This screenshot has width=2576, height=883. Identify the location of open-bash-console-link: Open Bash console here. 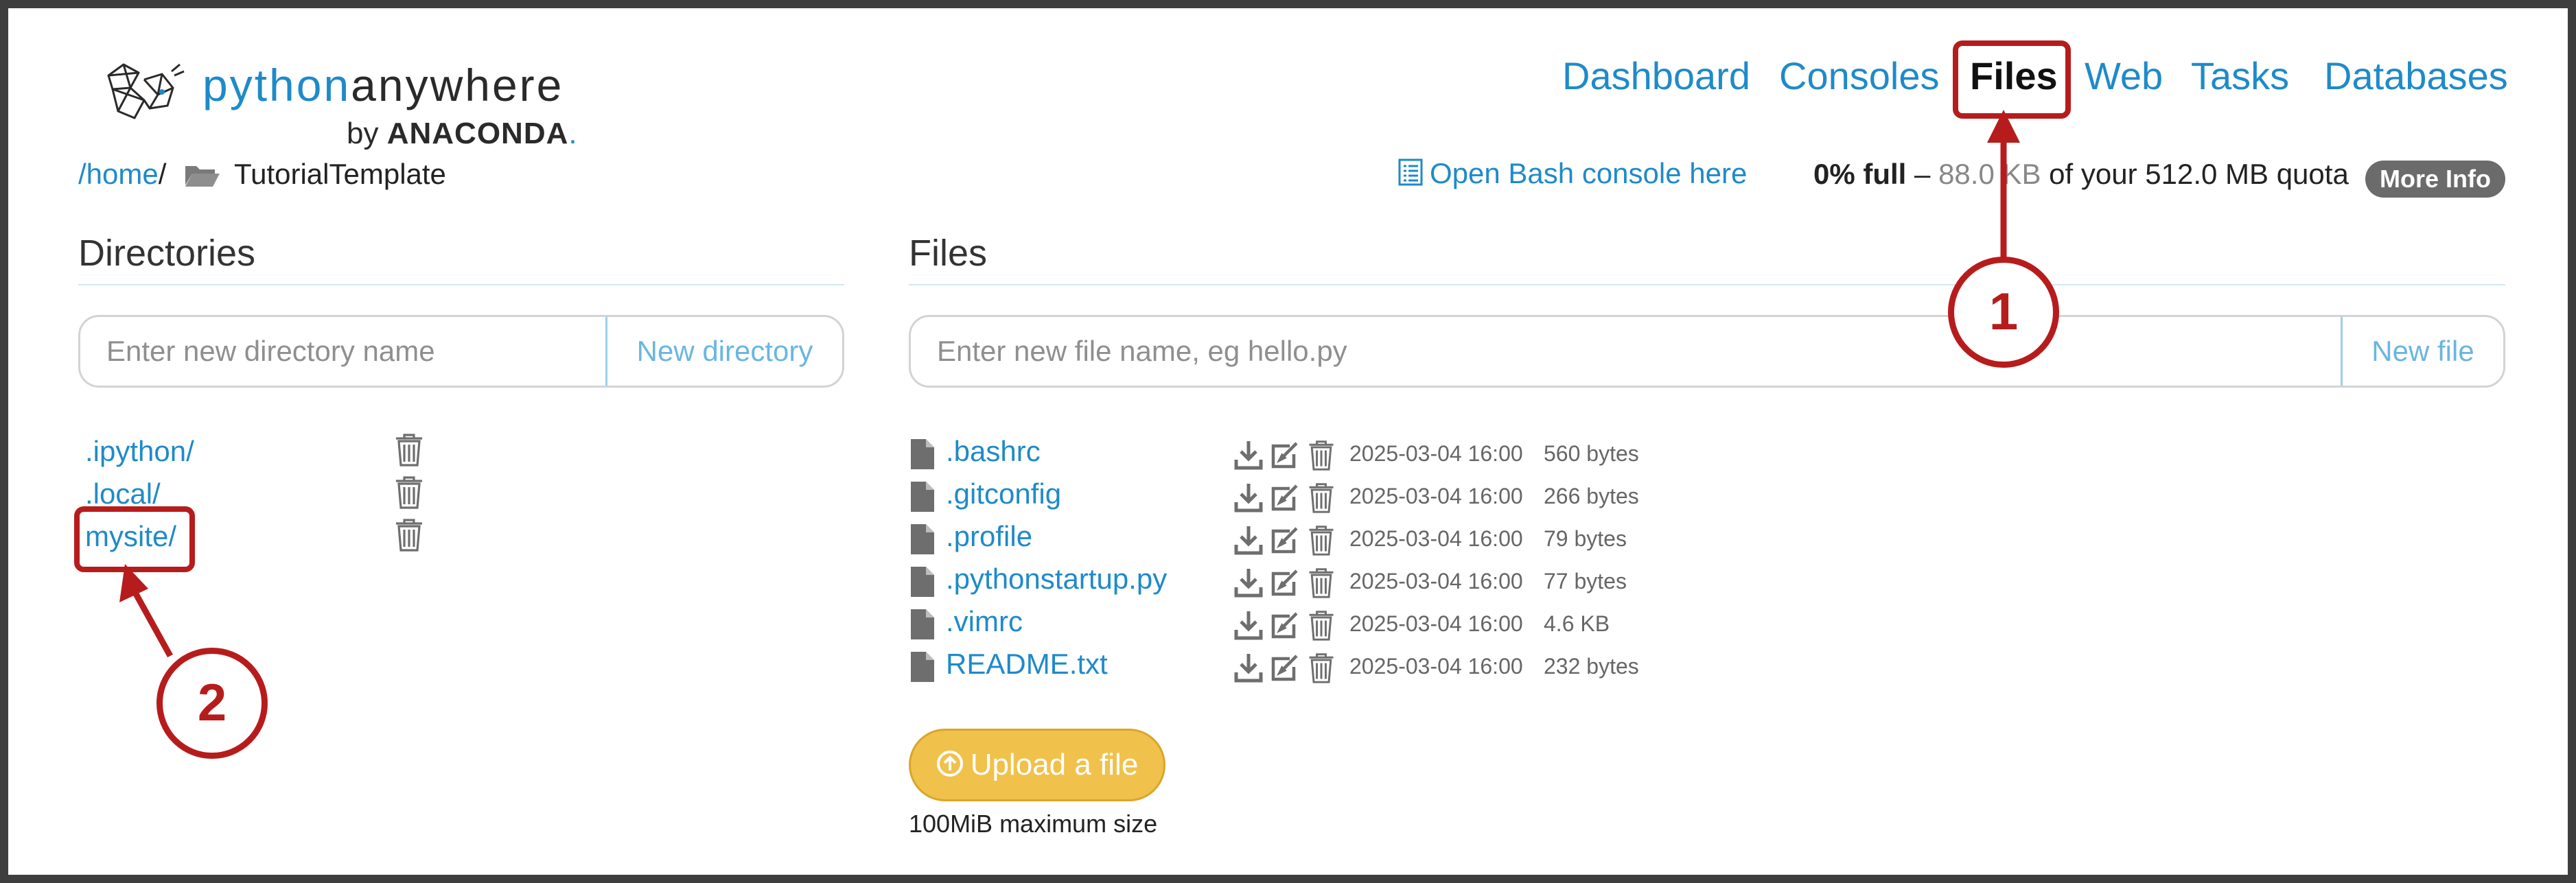
(1572, 174).